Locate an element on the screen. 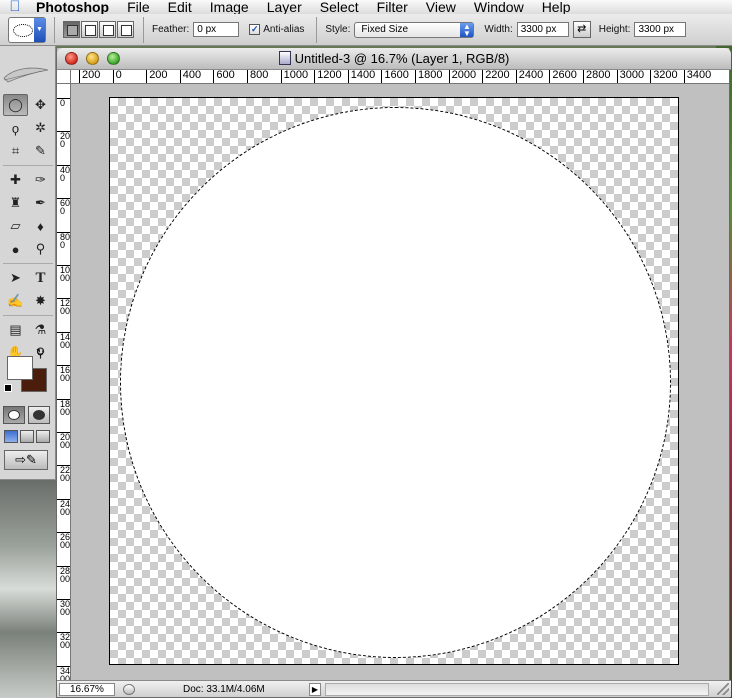 The height and width of the screenshot is (698, 732). status-info-icon is located at coordinates (129, 689).